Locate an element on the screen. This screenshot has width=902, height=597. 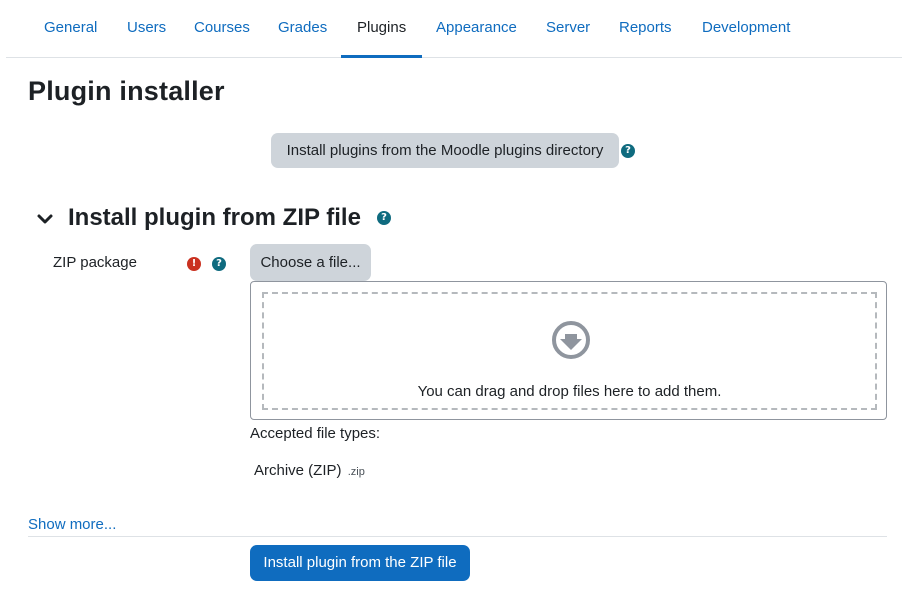
section-title: Install plugin from ZIP file is located at coordinates (214, 218).